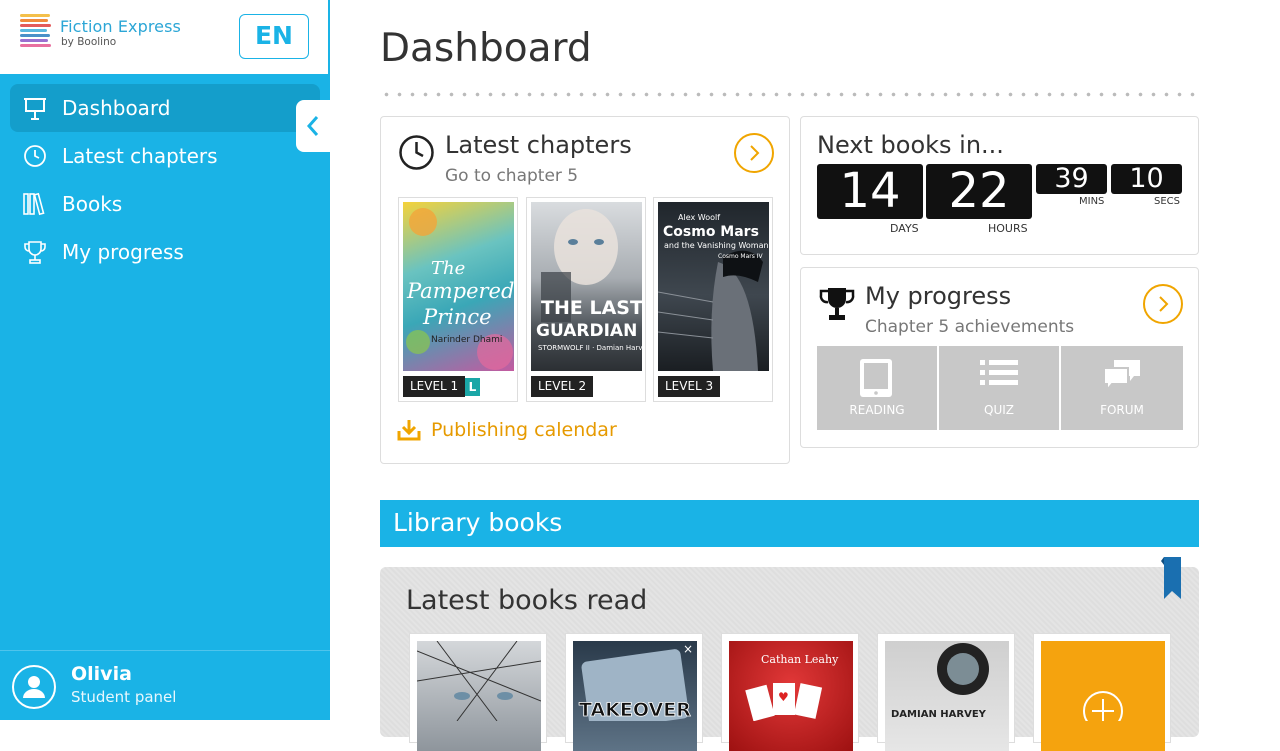  Describe the element at coordinates (562, 386) in the screenshot. I see `level-tag: LEVEL 2` at that location.